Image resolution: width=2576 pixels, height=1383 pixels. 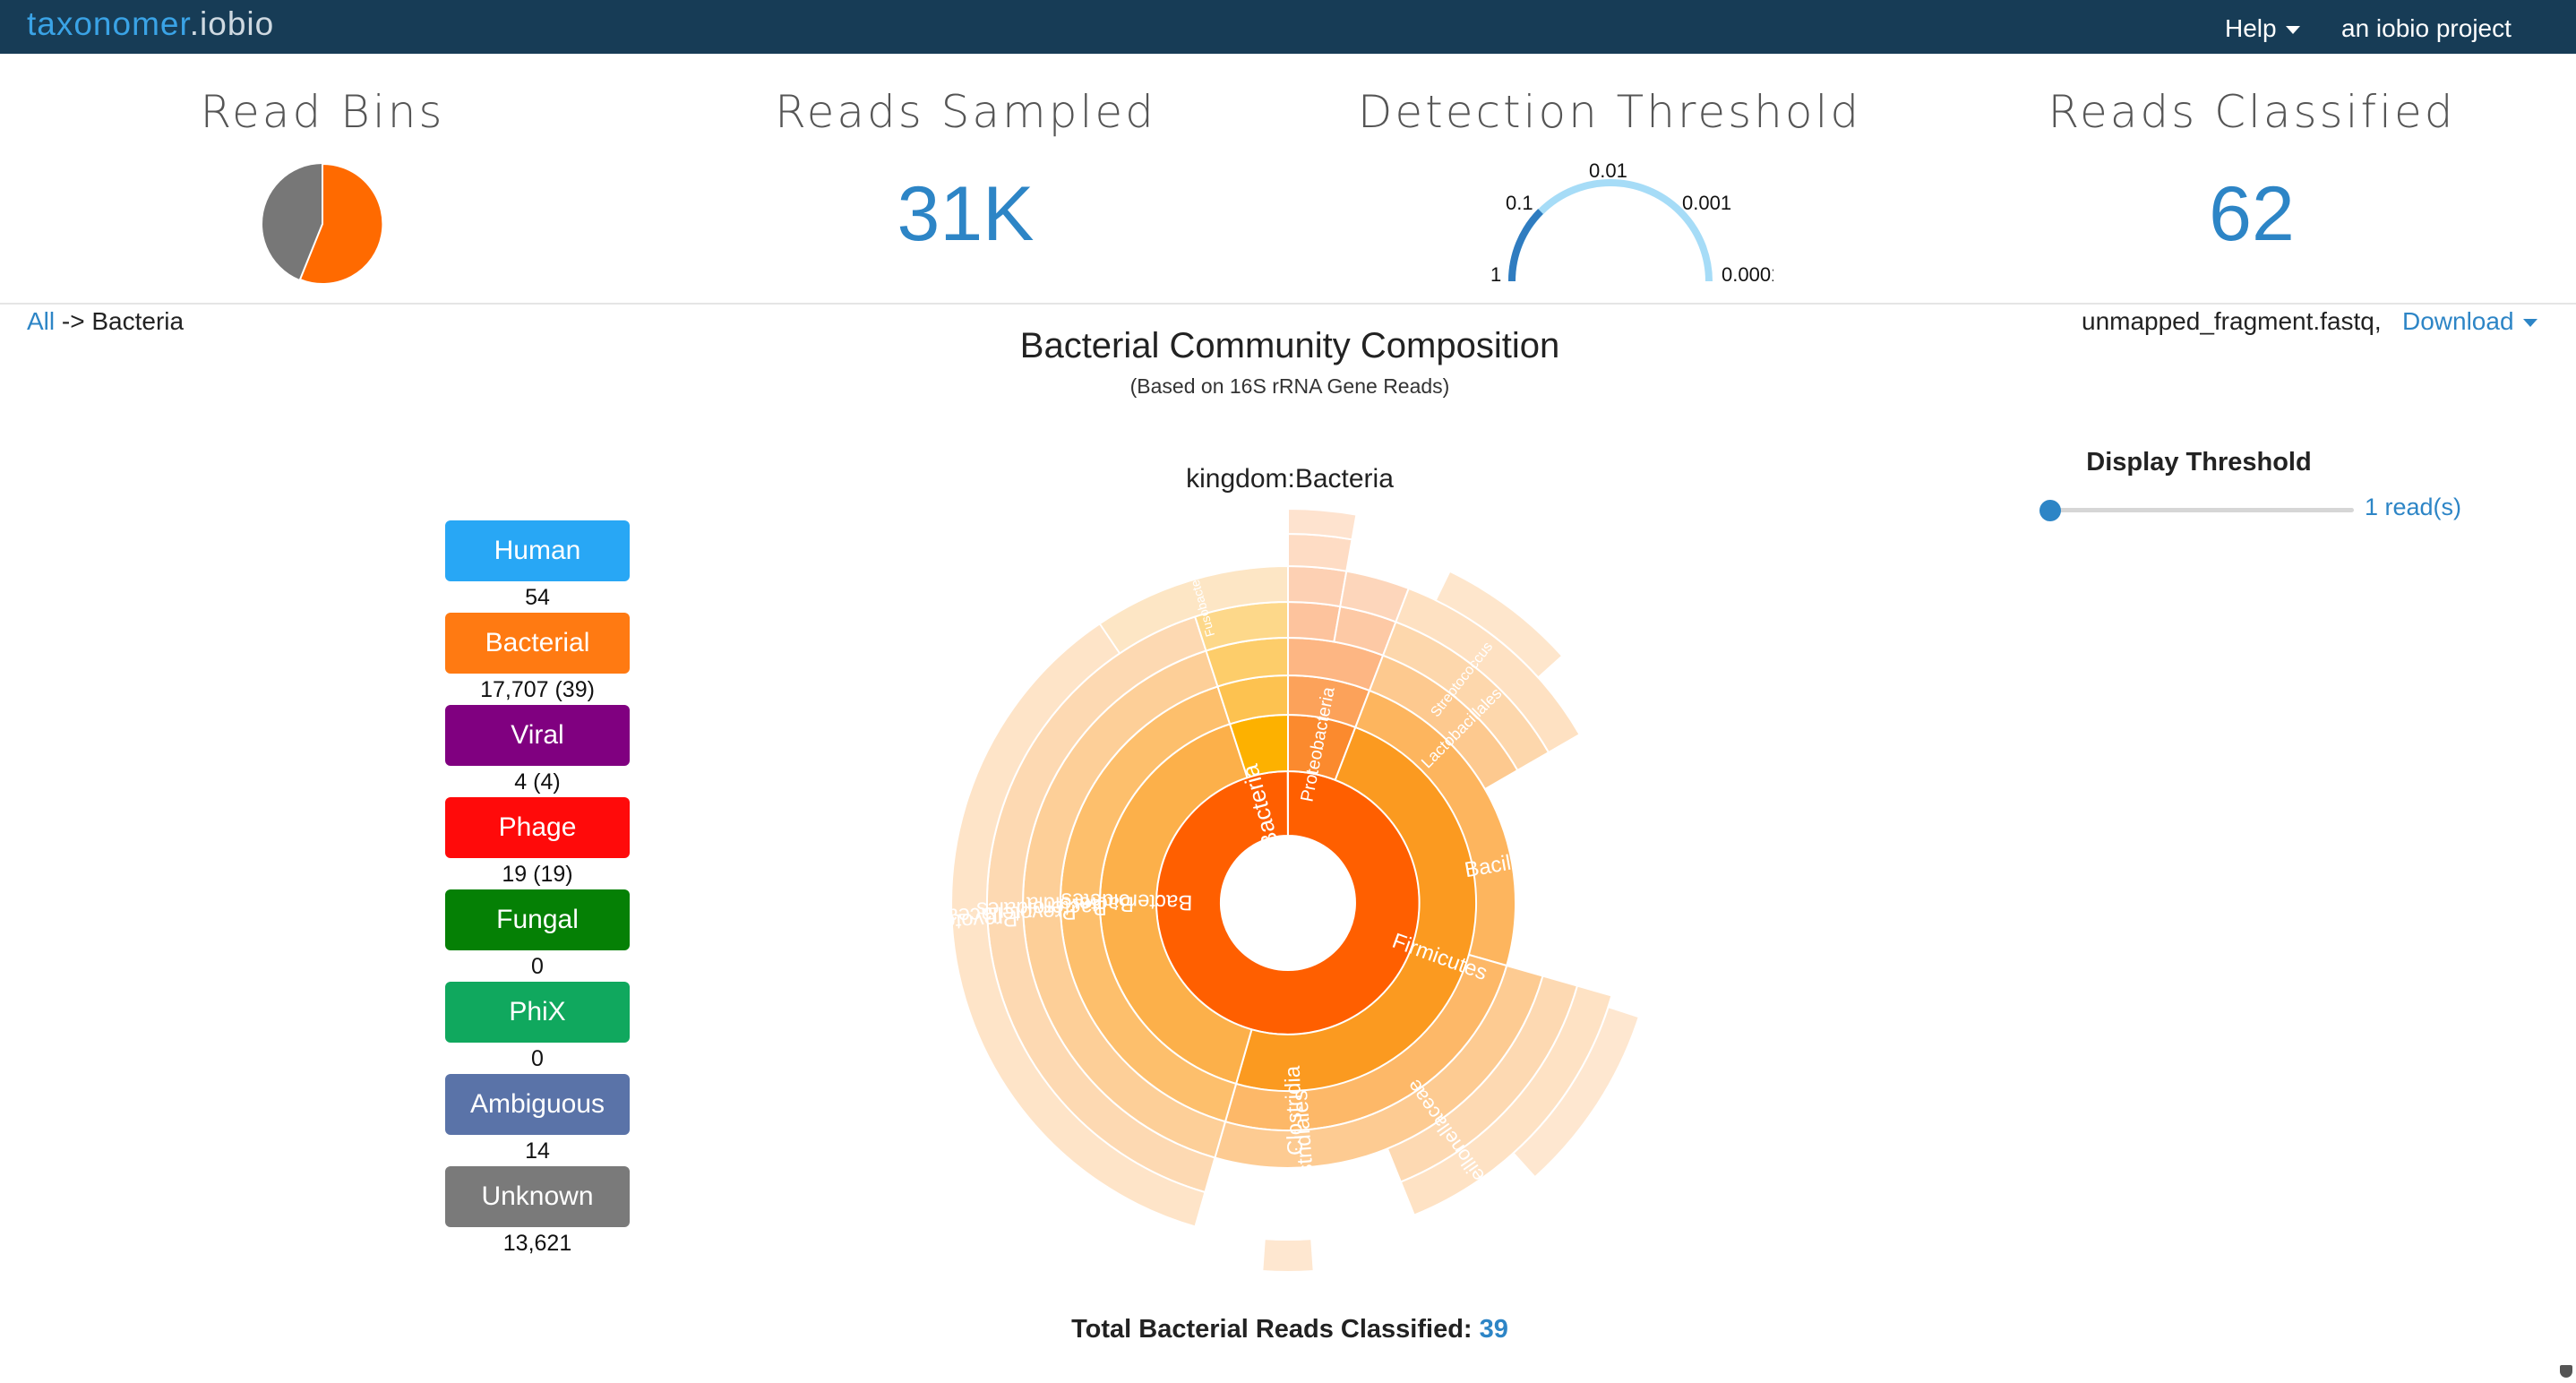 What do you see at coordinates (537, 550) in the screenshot?
I see `bin-button-human: Human` at bounding box center [537, 550].